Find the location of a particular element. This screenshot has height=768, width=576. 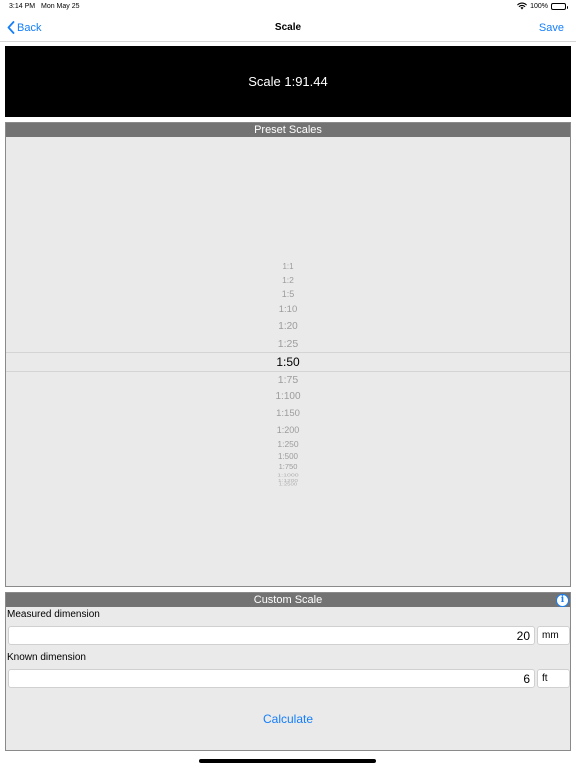

picker-item: 1:500 is located at coordinates (288, 457).